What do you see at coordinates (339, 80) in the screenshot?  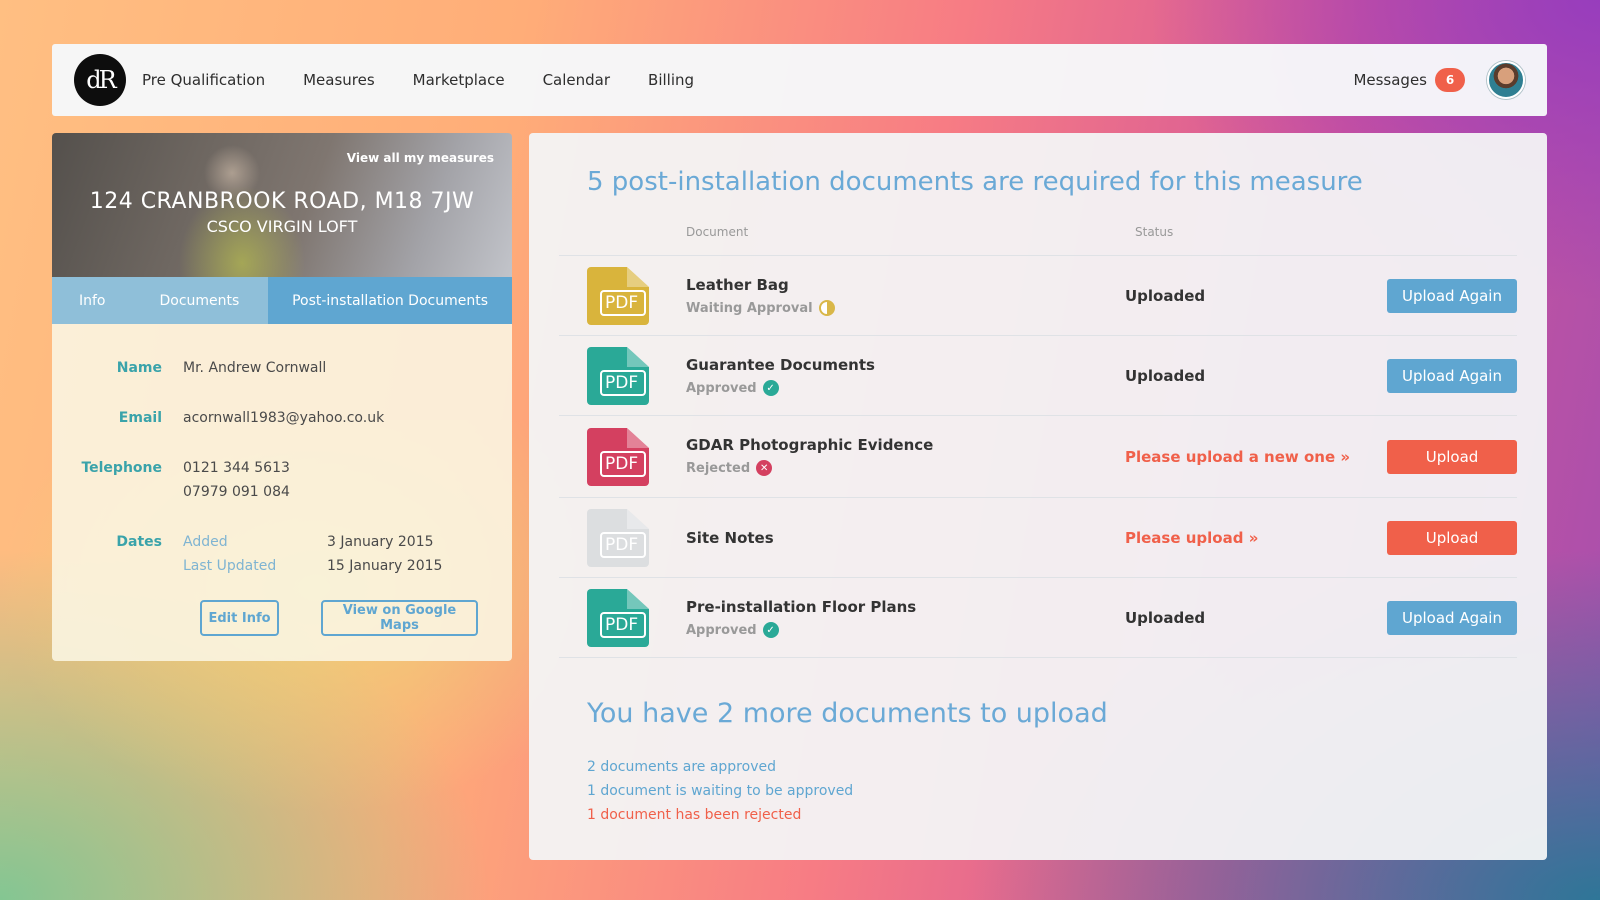 I see `nav-measures: Measures` at bounding box center [339, 80].